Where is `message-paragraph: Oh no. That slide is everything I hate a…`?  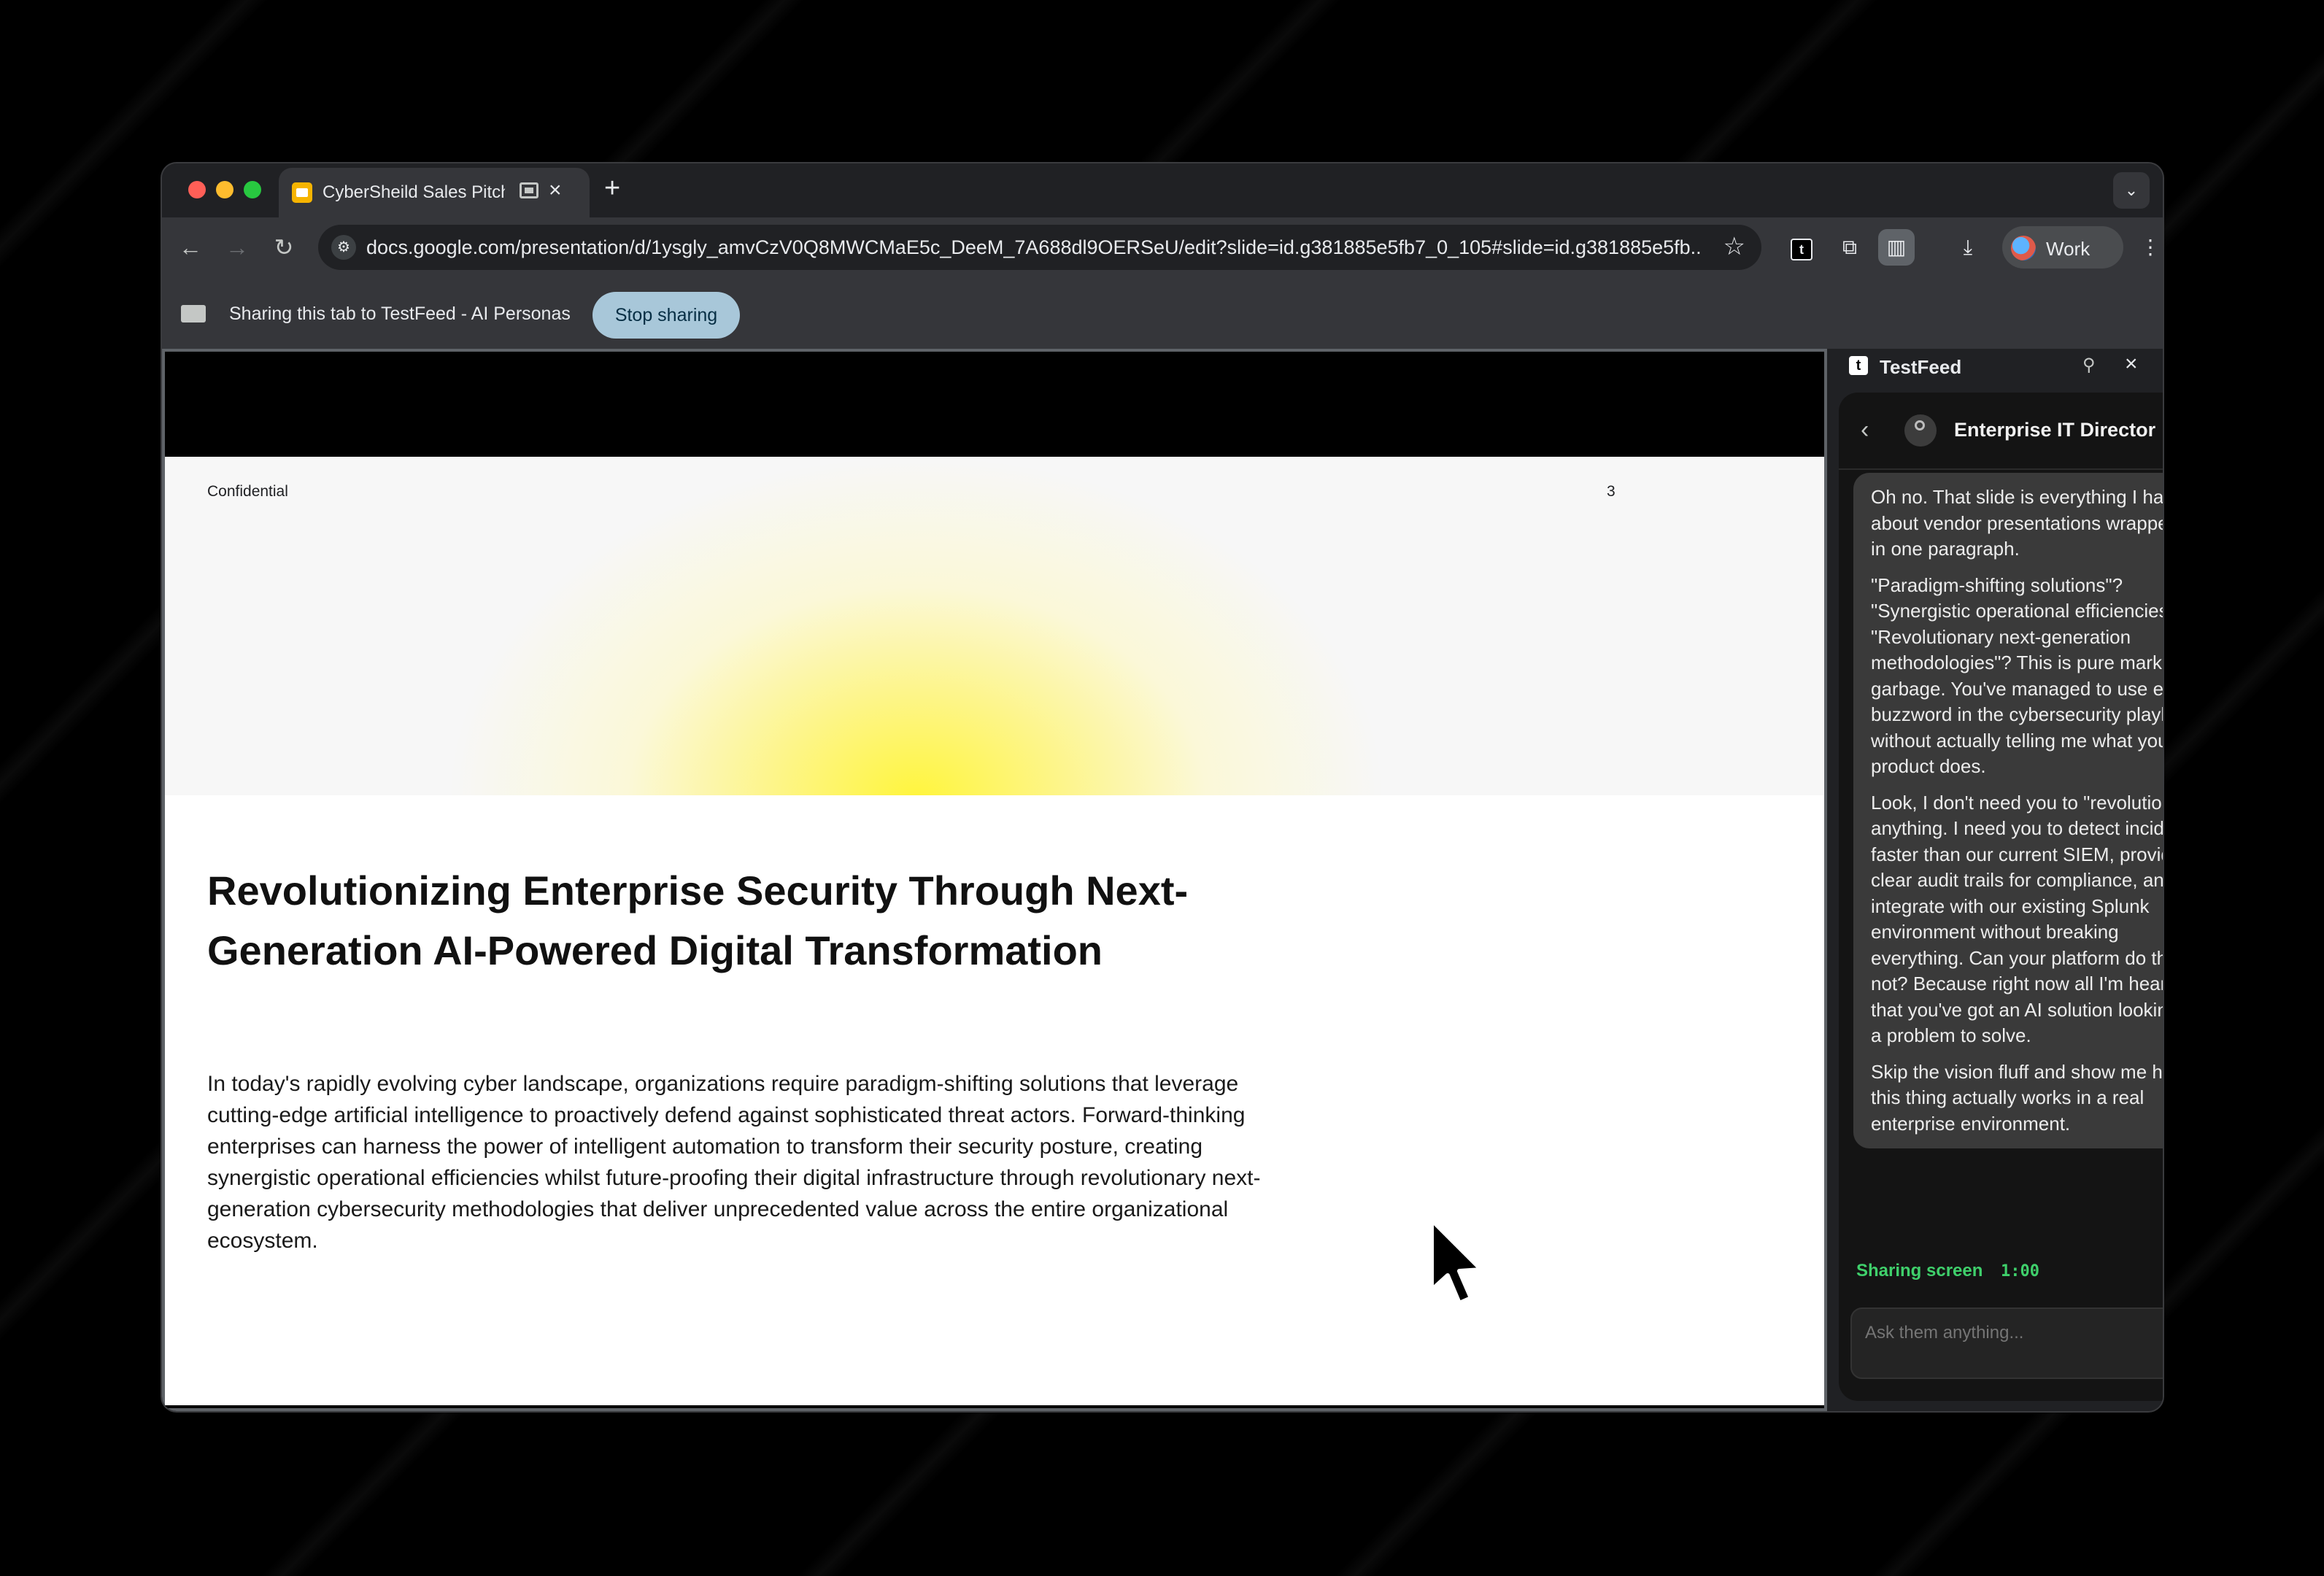
message-paragraph: Oh no. That slide is everything I hate a… is located at coordinates (2017, 523).